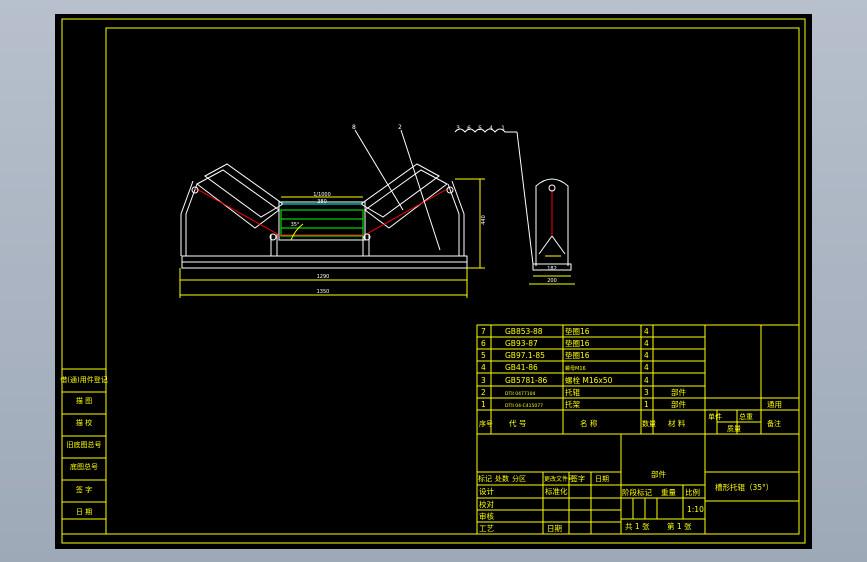 This screenshot has height=562, width=867. Describe the element at coordinates (483, 355) in the screenshot. I see `bom-seq: 5` at that location.